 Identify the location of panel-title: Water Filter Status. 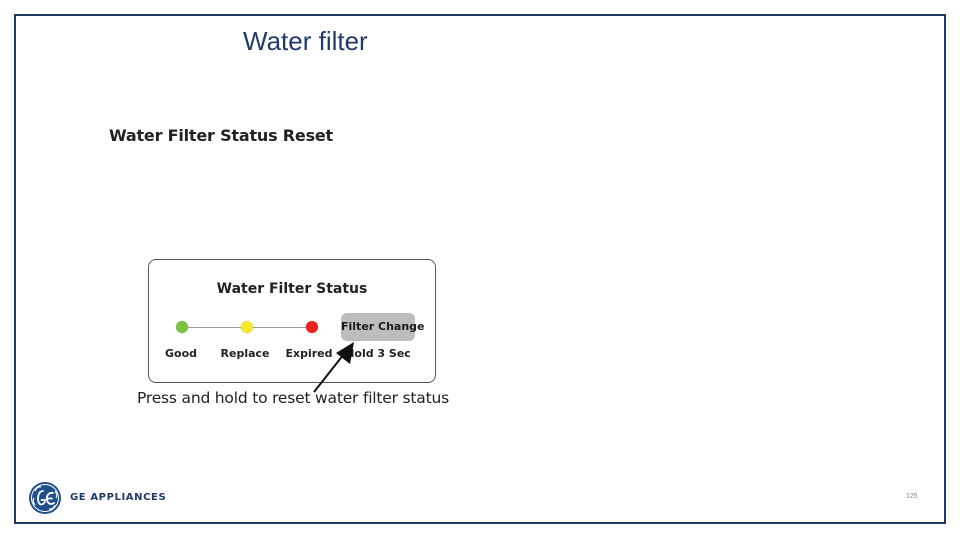
(292, 289).